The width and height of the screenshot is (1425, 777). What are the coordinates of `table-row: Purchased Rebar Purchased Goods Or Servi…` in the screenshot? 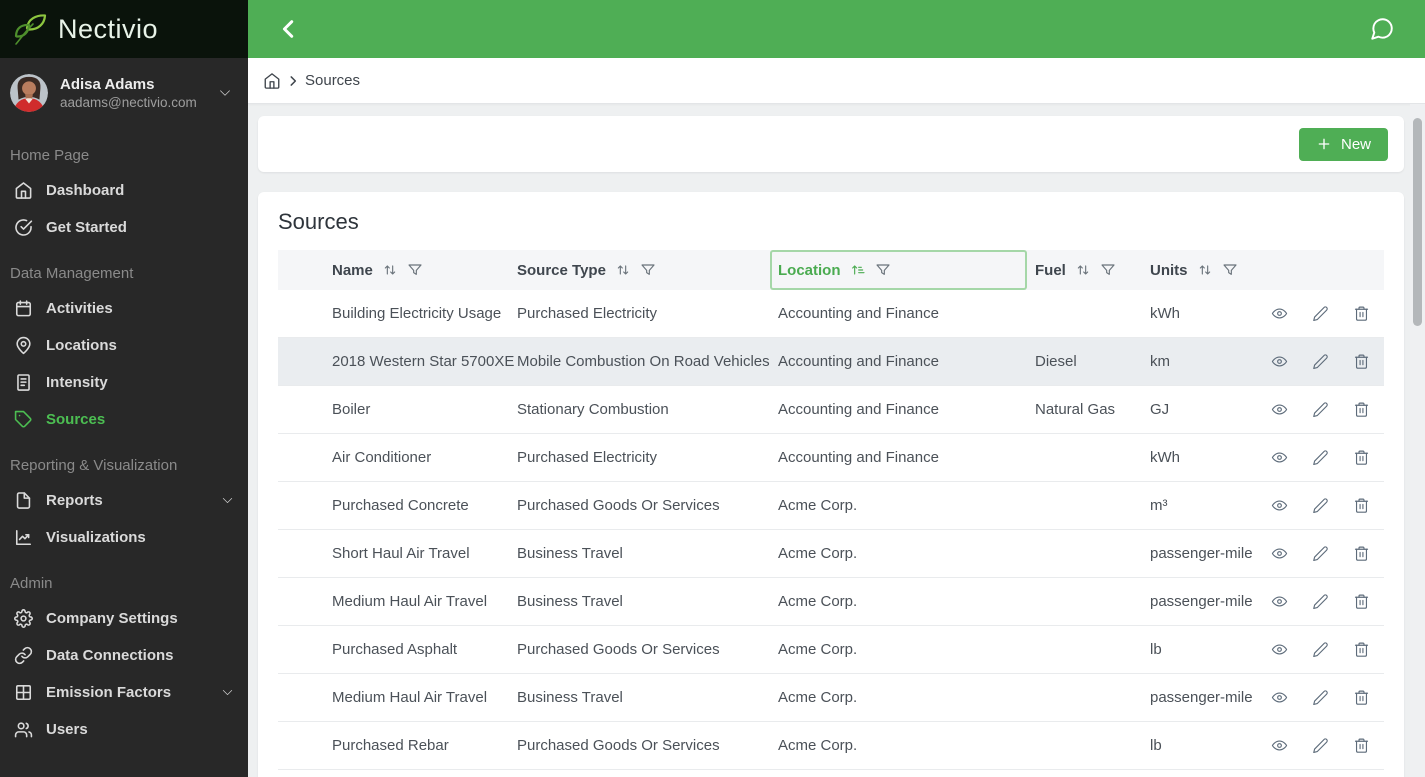 It's located at (831, 746).